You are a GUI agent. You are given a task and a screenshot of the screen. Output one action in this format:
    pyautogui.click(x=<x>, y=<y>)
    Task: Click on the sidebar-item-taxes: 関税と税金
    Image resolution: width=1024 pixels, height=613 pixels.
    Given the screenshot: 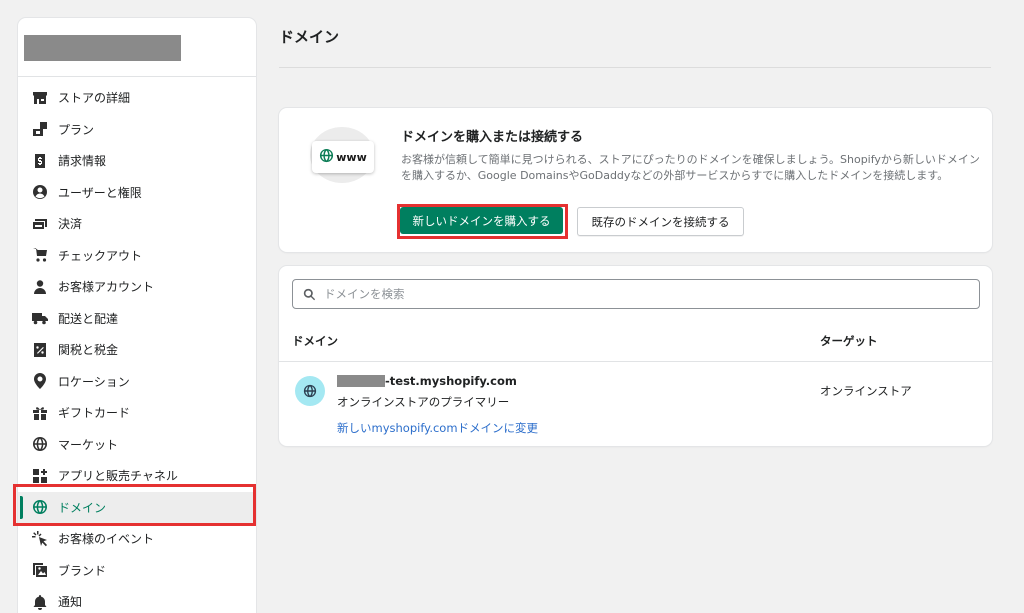 What is the action you would take?
    pyautogui.click(x=137, y=350)
    